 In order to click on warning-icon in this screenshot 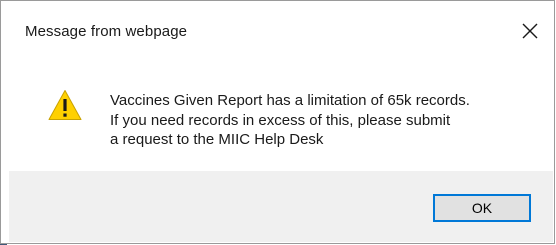, I will do `click(65, 105)`.